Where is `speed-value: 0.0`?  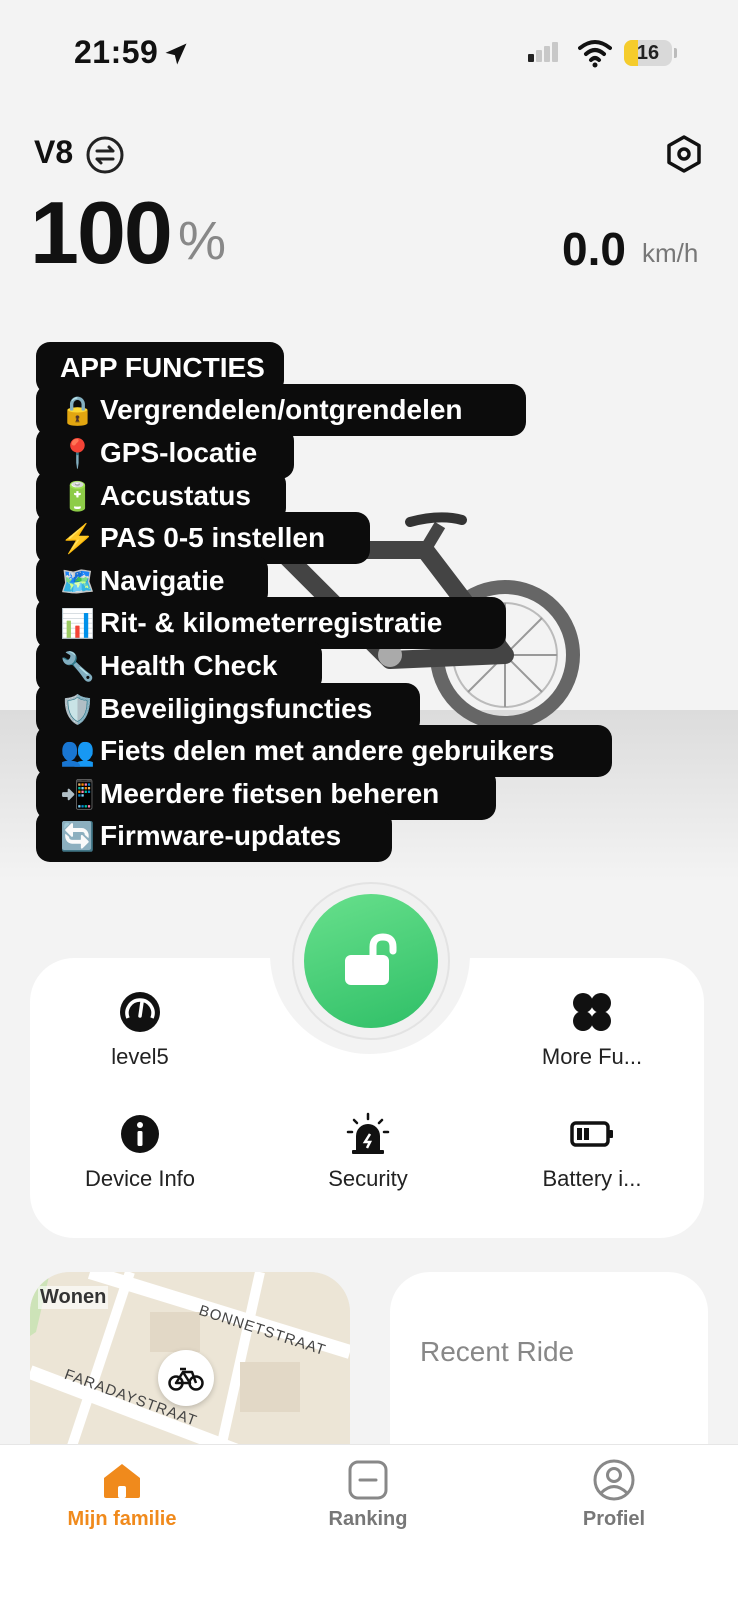 speed-value: 0.0 is located at coordinates (594, 249).